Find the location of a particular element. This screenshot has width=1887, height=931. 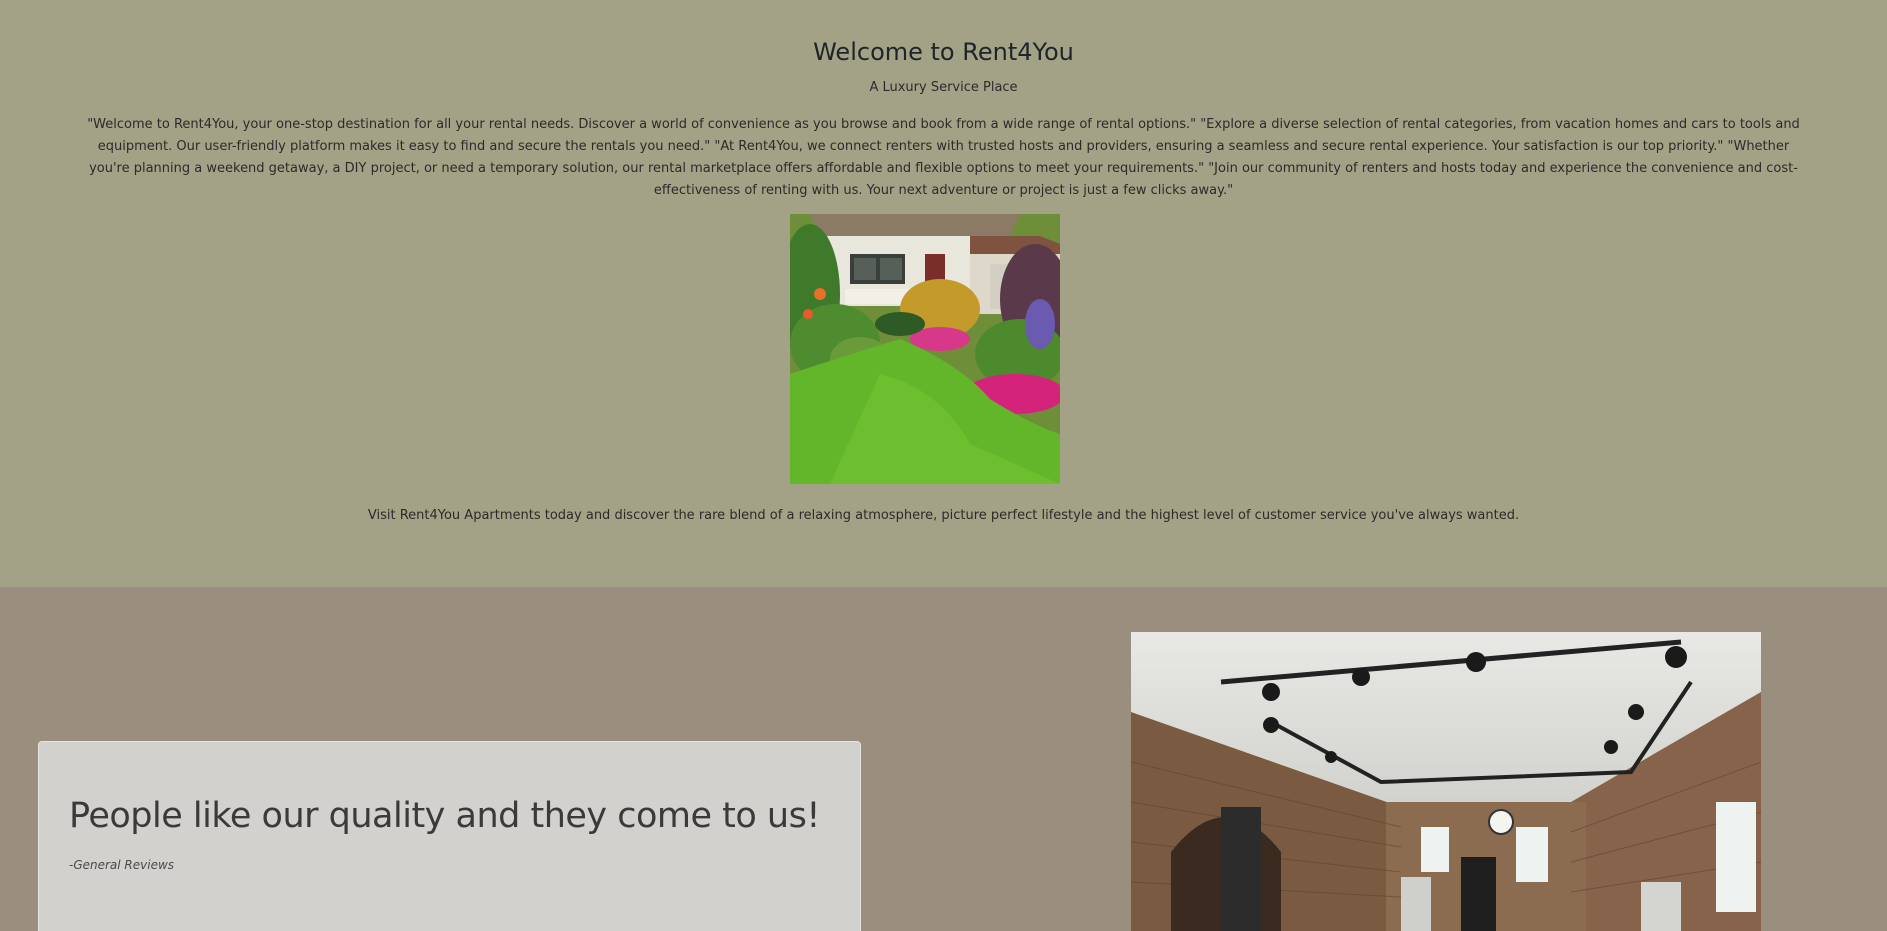

house-garden-image is located at coordinates (925, 349).